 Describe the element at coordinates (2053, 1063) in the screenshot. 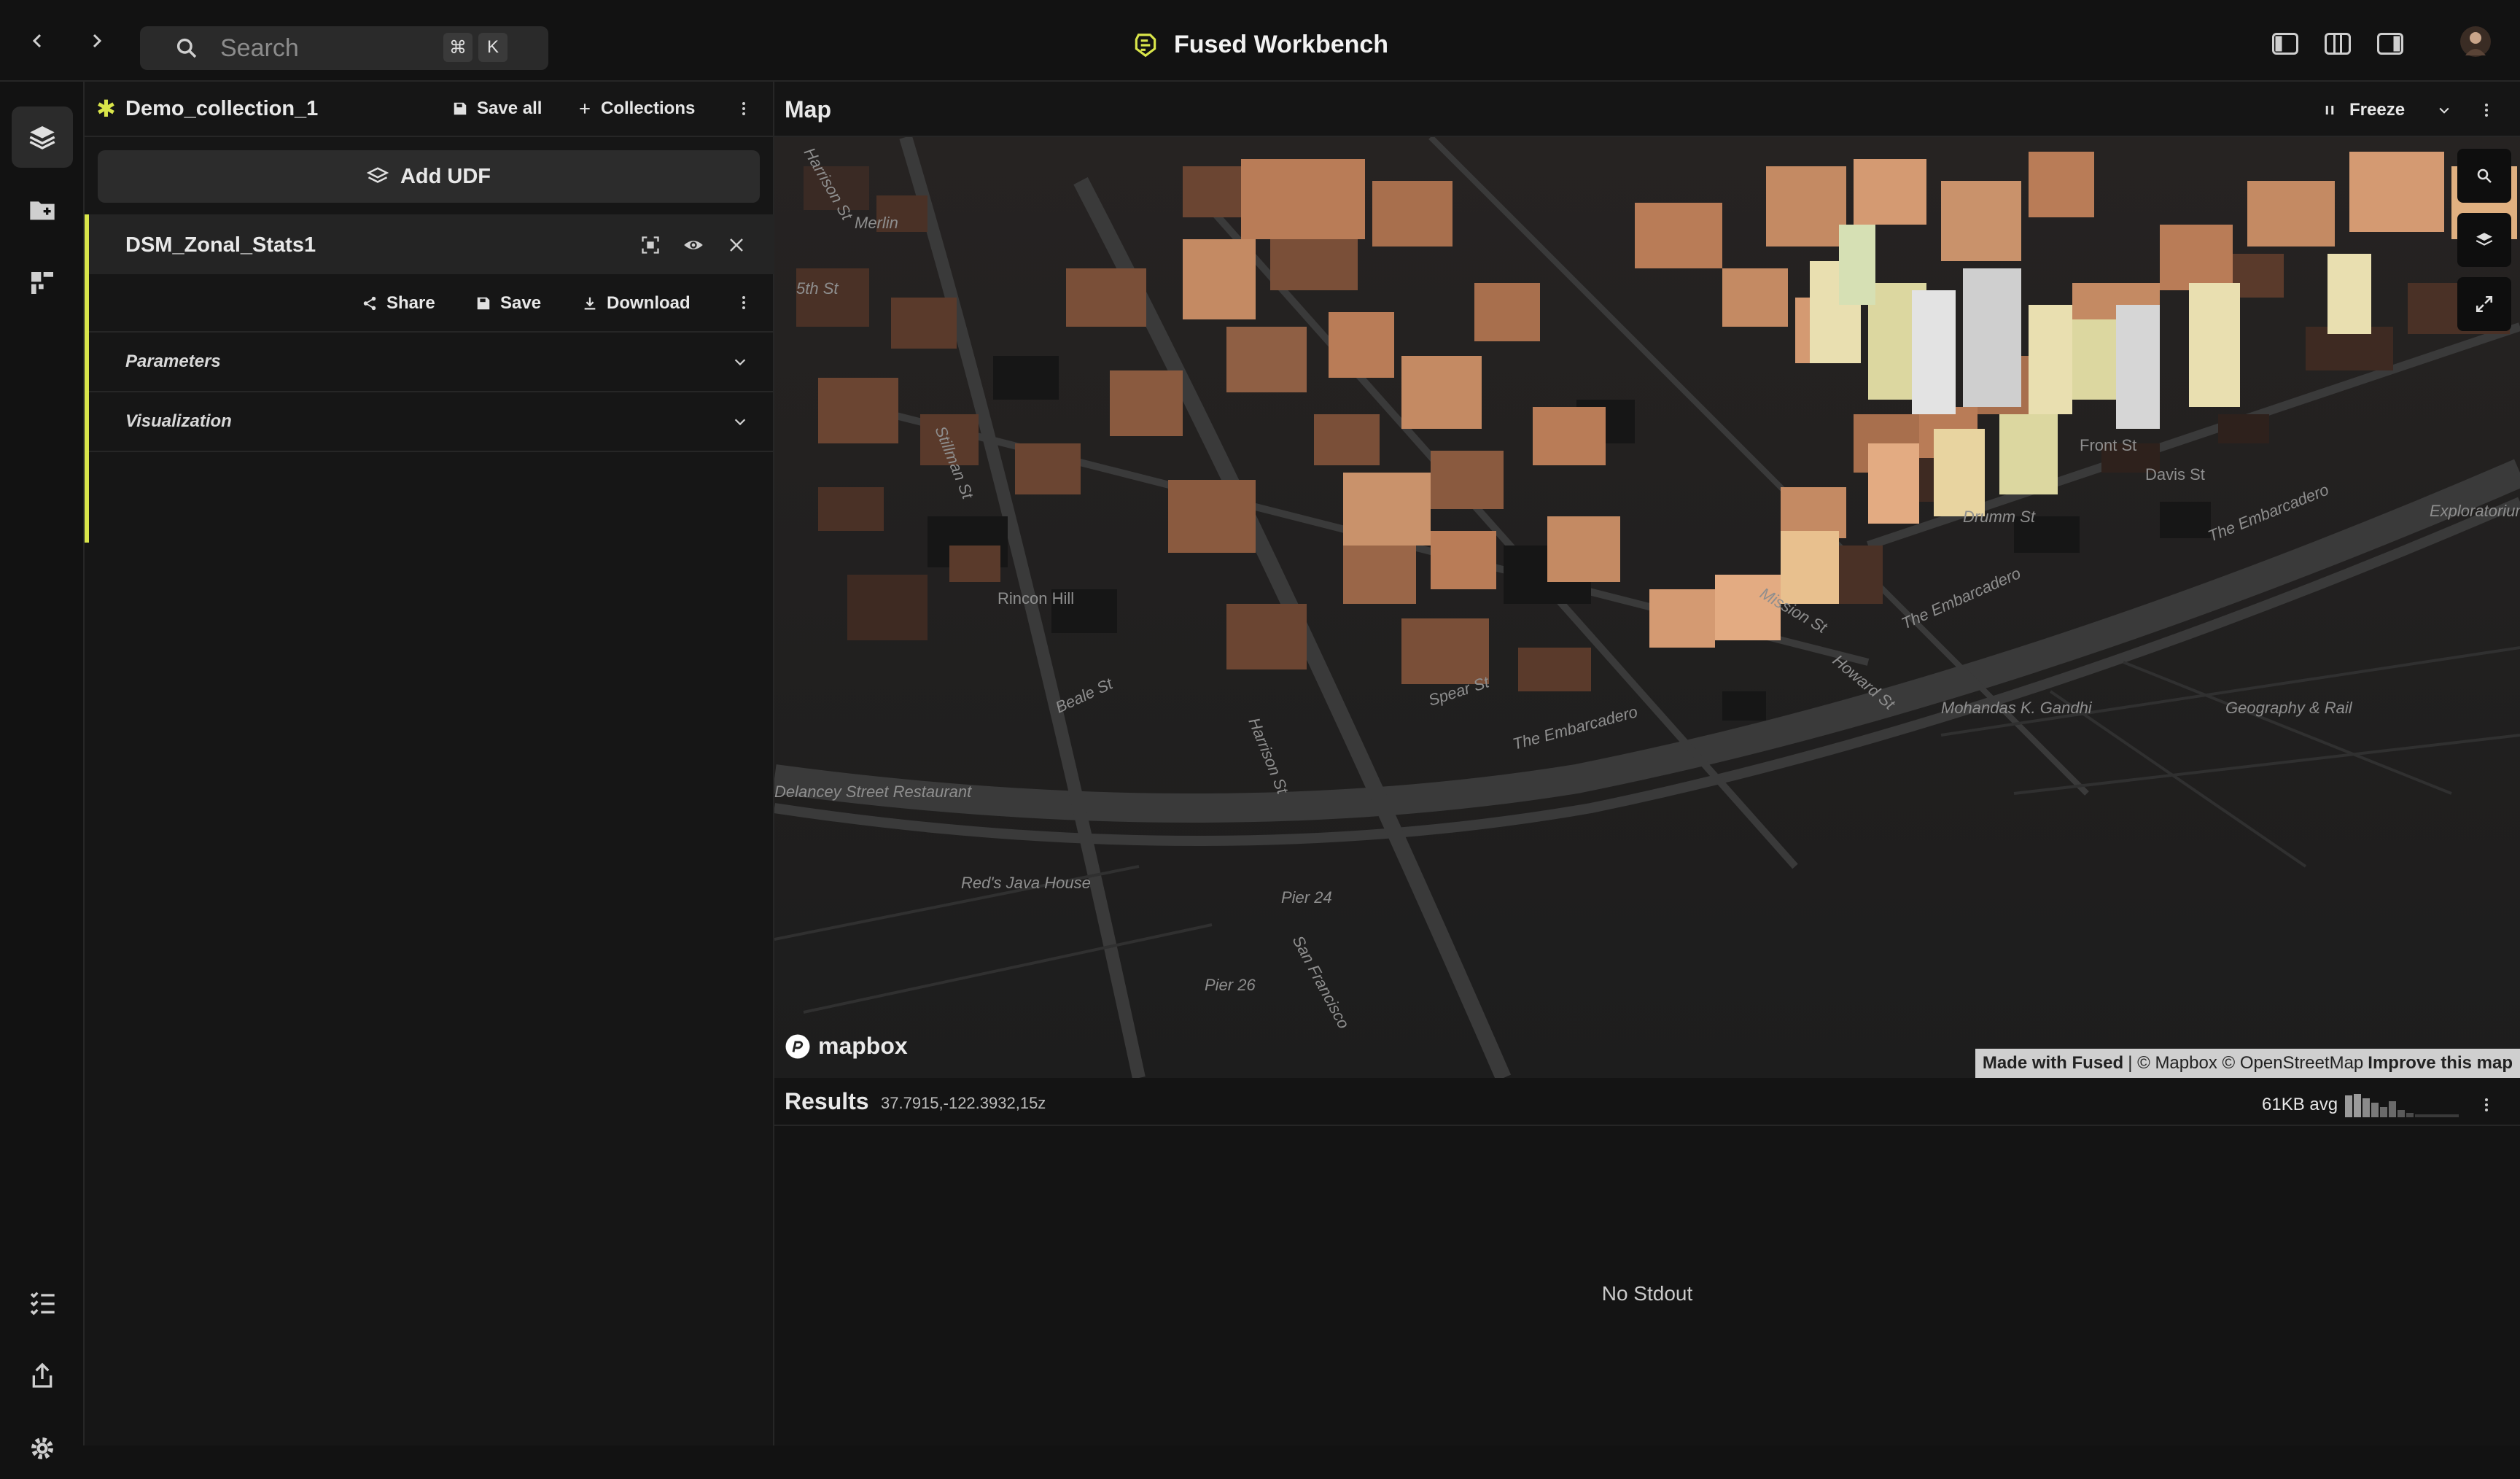

I see `attribution-made-with: Made with Fused` at that location.